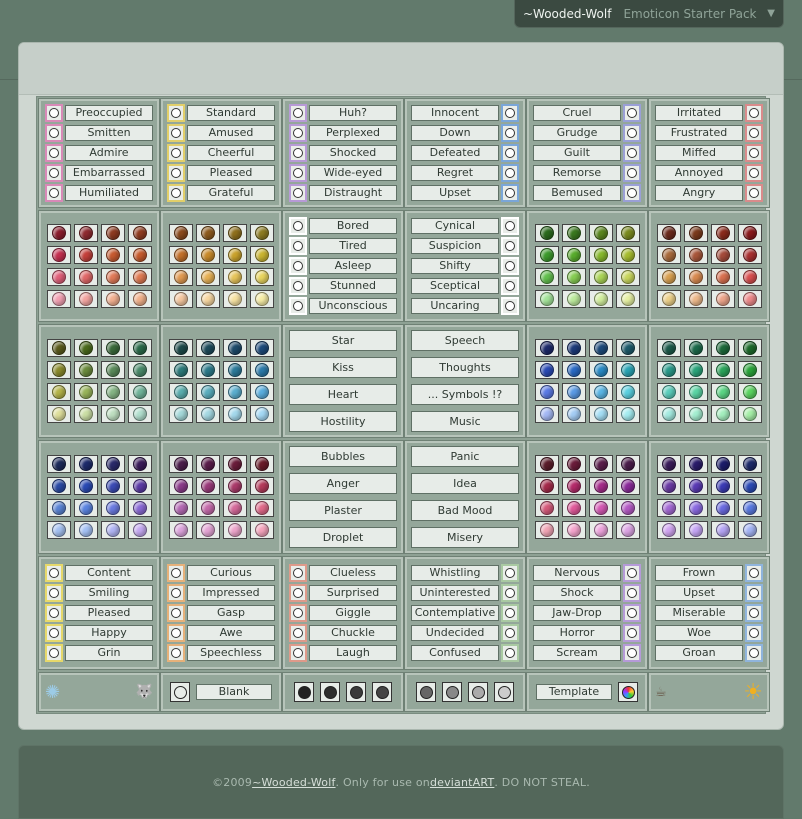  I want to click on author-link: ~Wooded-Wolf, so click(293, 782).